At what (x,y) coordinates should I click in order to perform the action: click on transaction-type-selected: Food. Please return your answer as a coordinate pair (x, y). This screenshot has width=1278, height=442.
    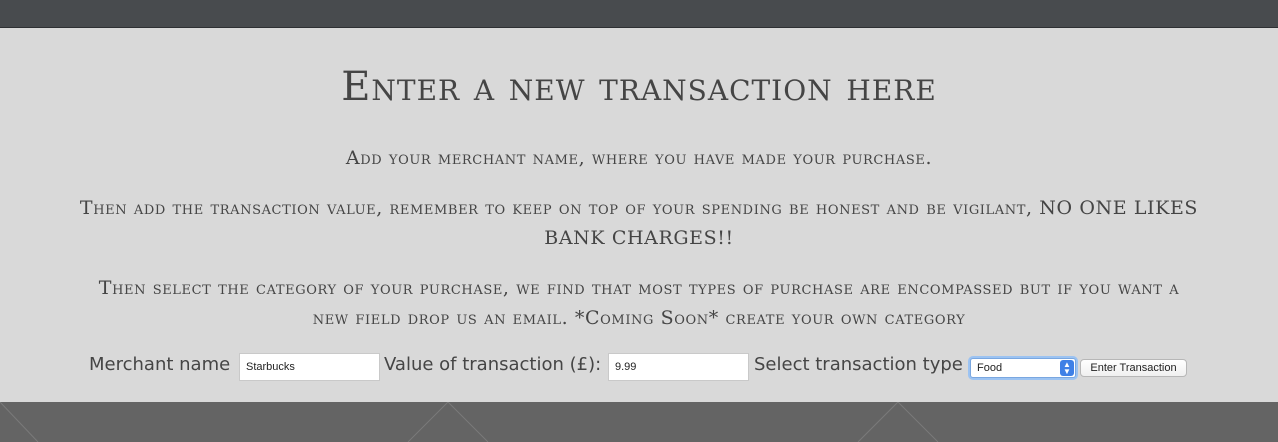
    Looking at the image, I should click on (990, 368).